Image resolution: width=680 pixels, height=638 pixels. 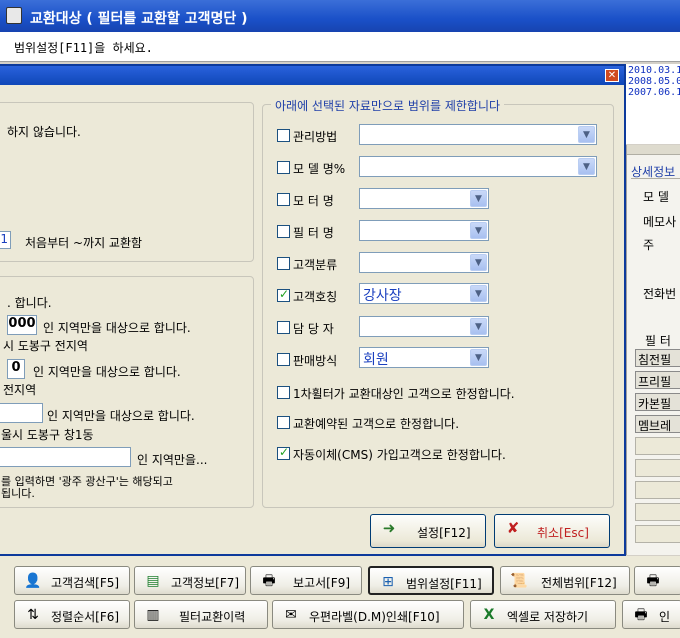 I want to click on customer-search-button: 👤 고객검색[F5], so click(x=72, y=580).